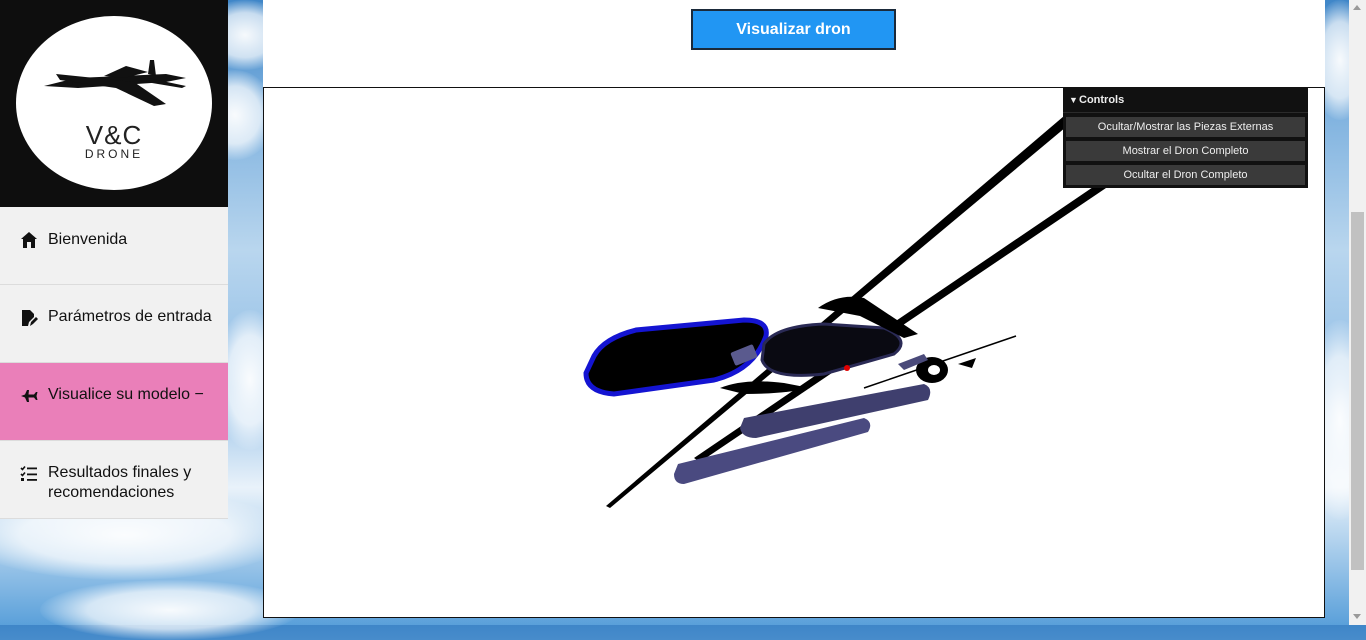  What do you see at coordinates (126, 394) in the screenshot?
I see `sidebar-item-label: Visualice su modelo −` at bounding box center [126, 394].